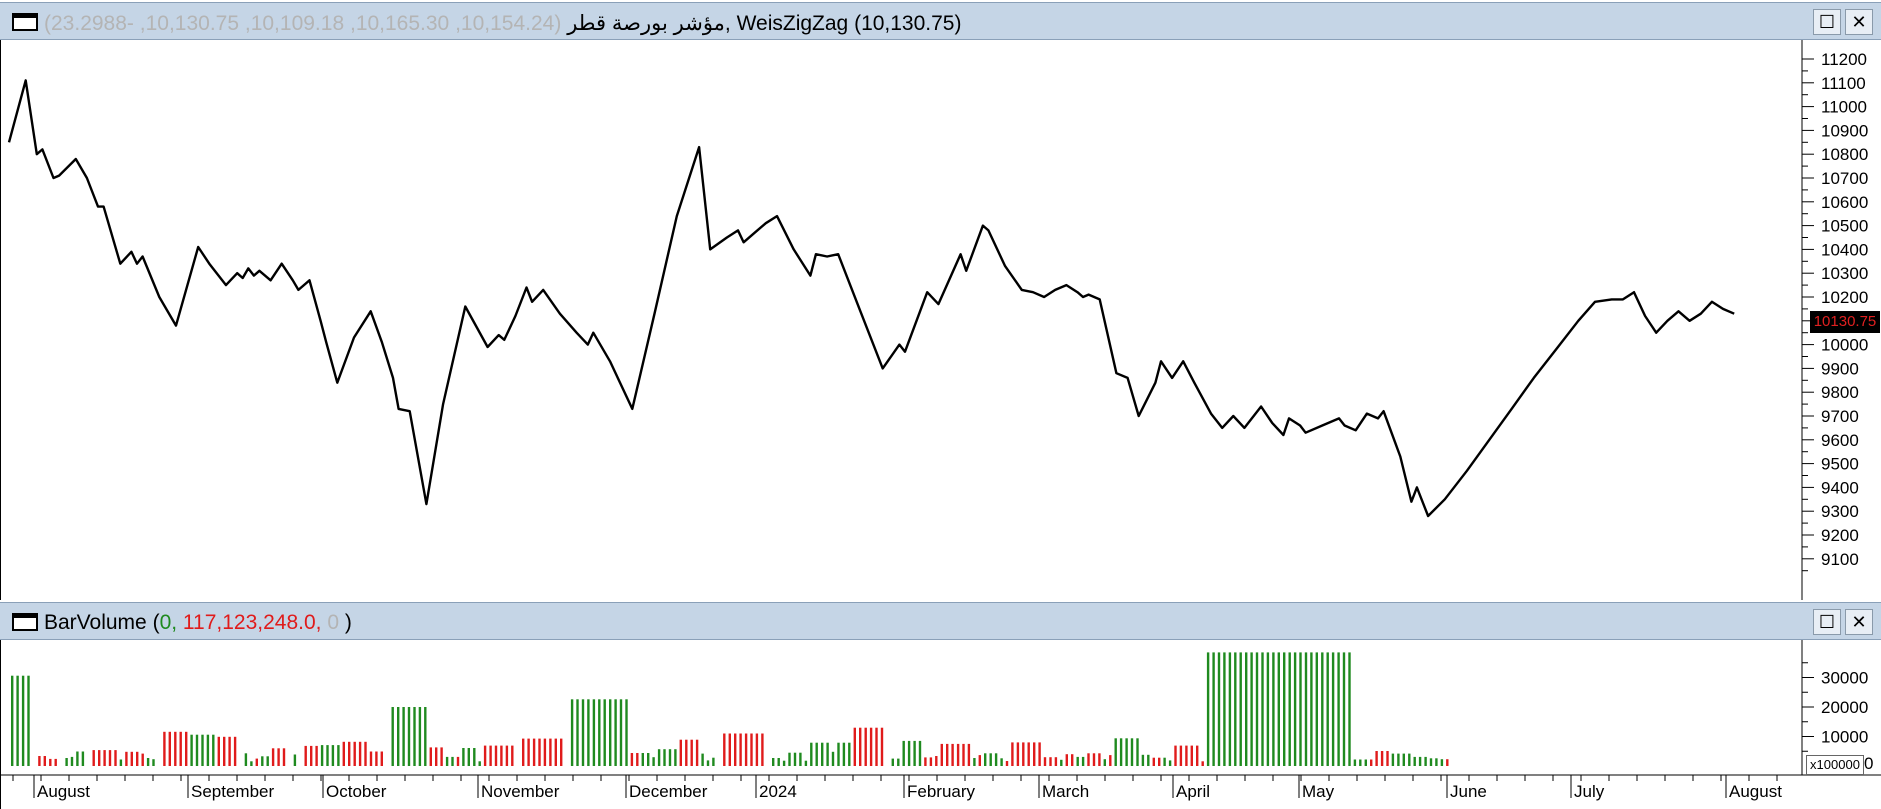 The width and height of the screenshot is (1881, 809). I want to click on y-tick-label: 9700, so click(1840, 416).